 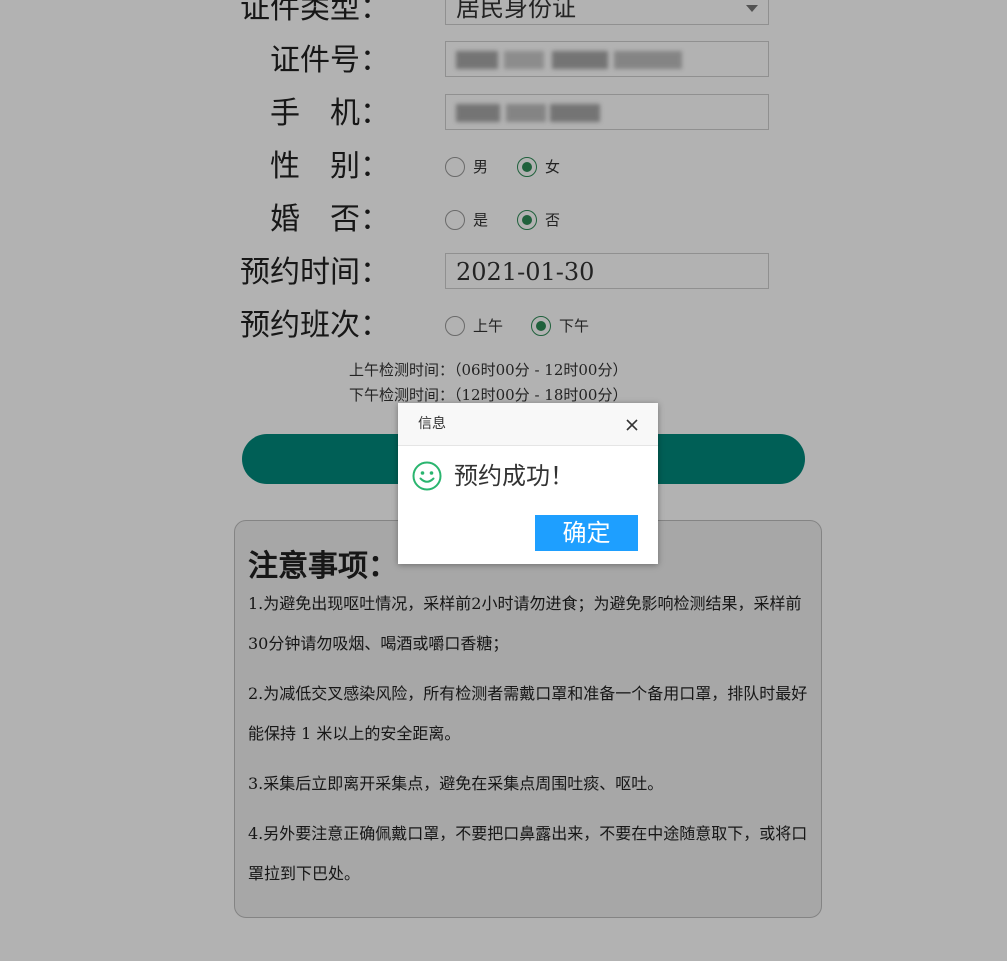 What do you see at coordinates (528, 424) in the screenshot?
I see `dialog-header: 信息` at bounding box center [528, 424].